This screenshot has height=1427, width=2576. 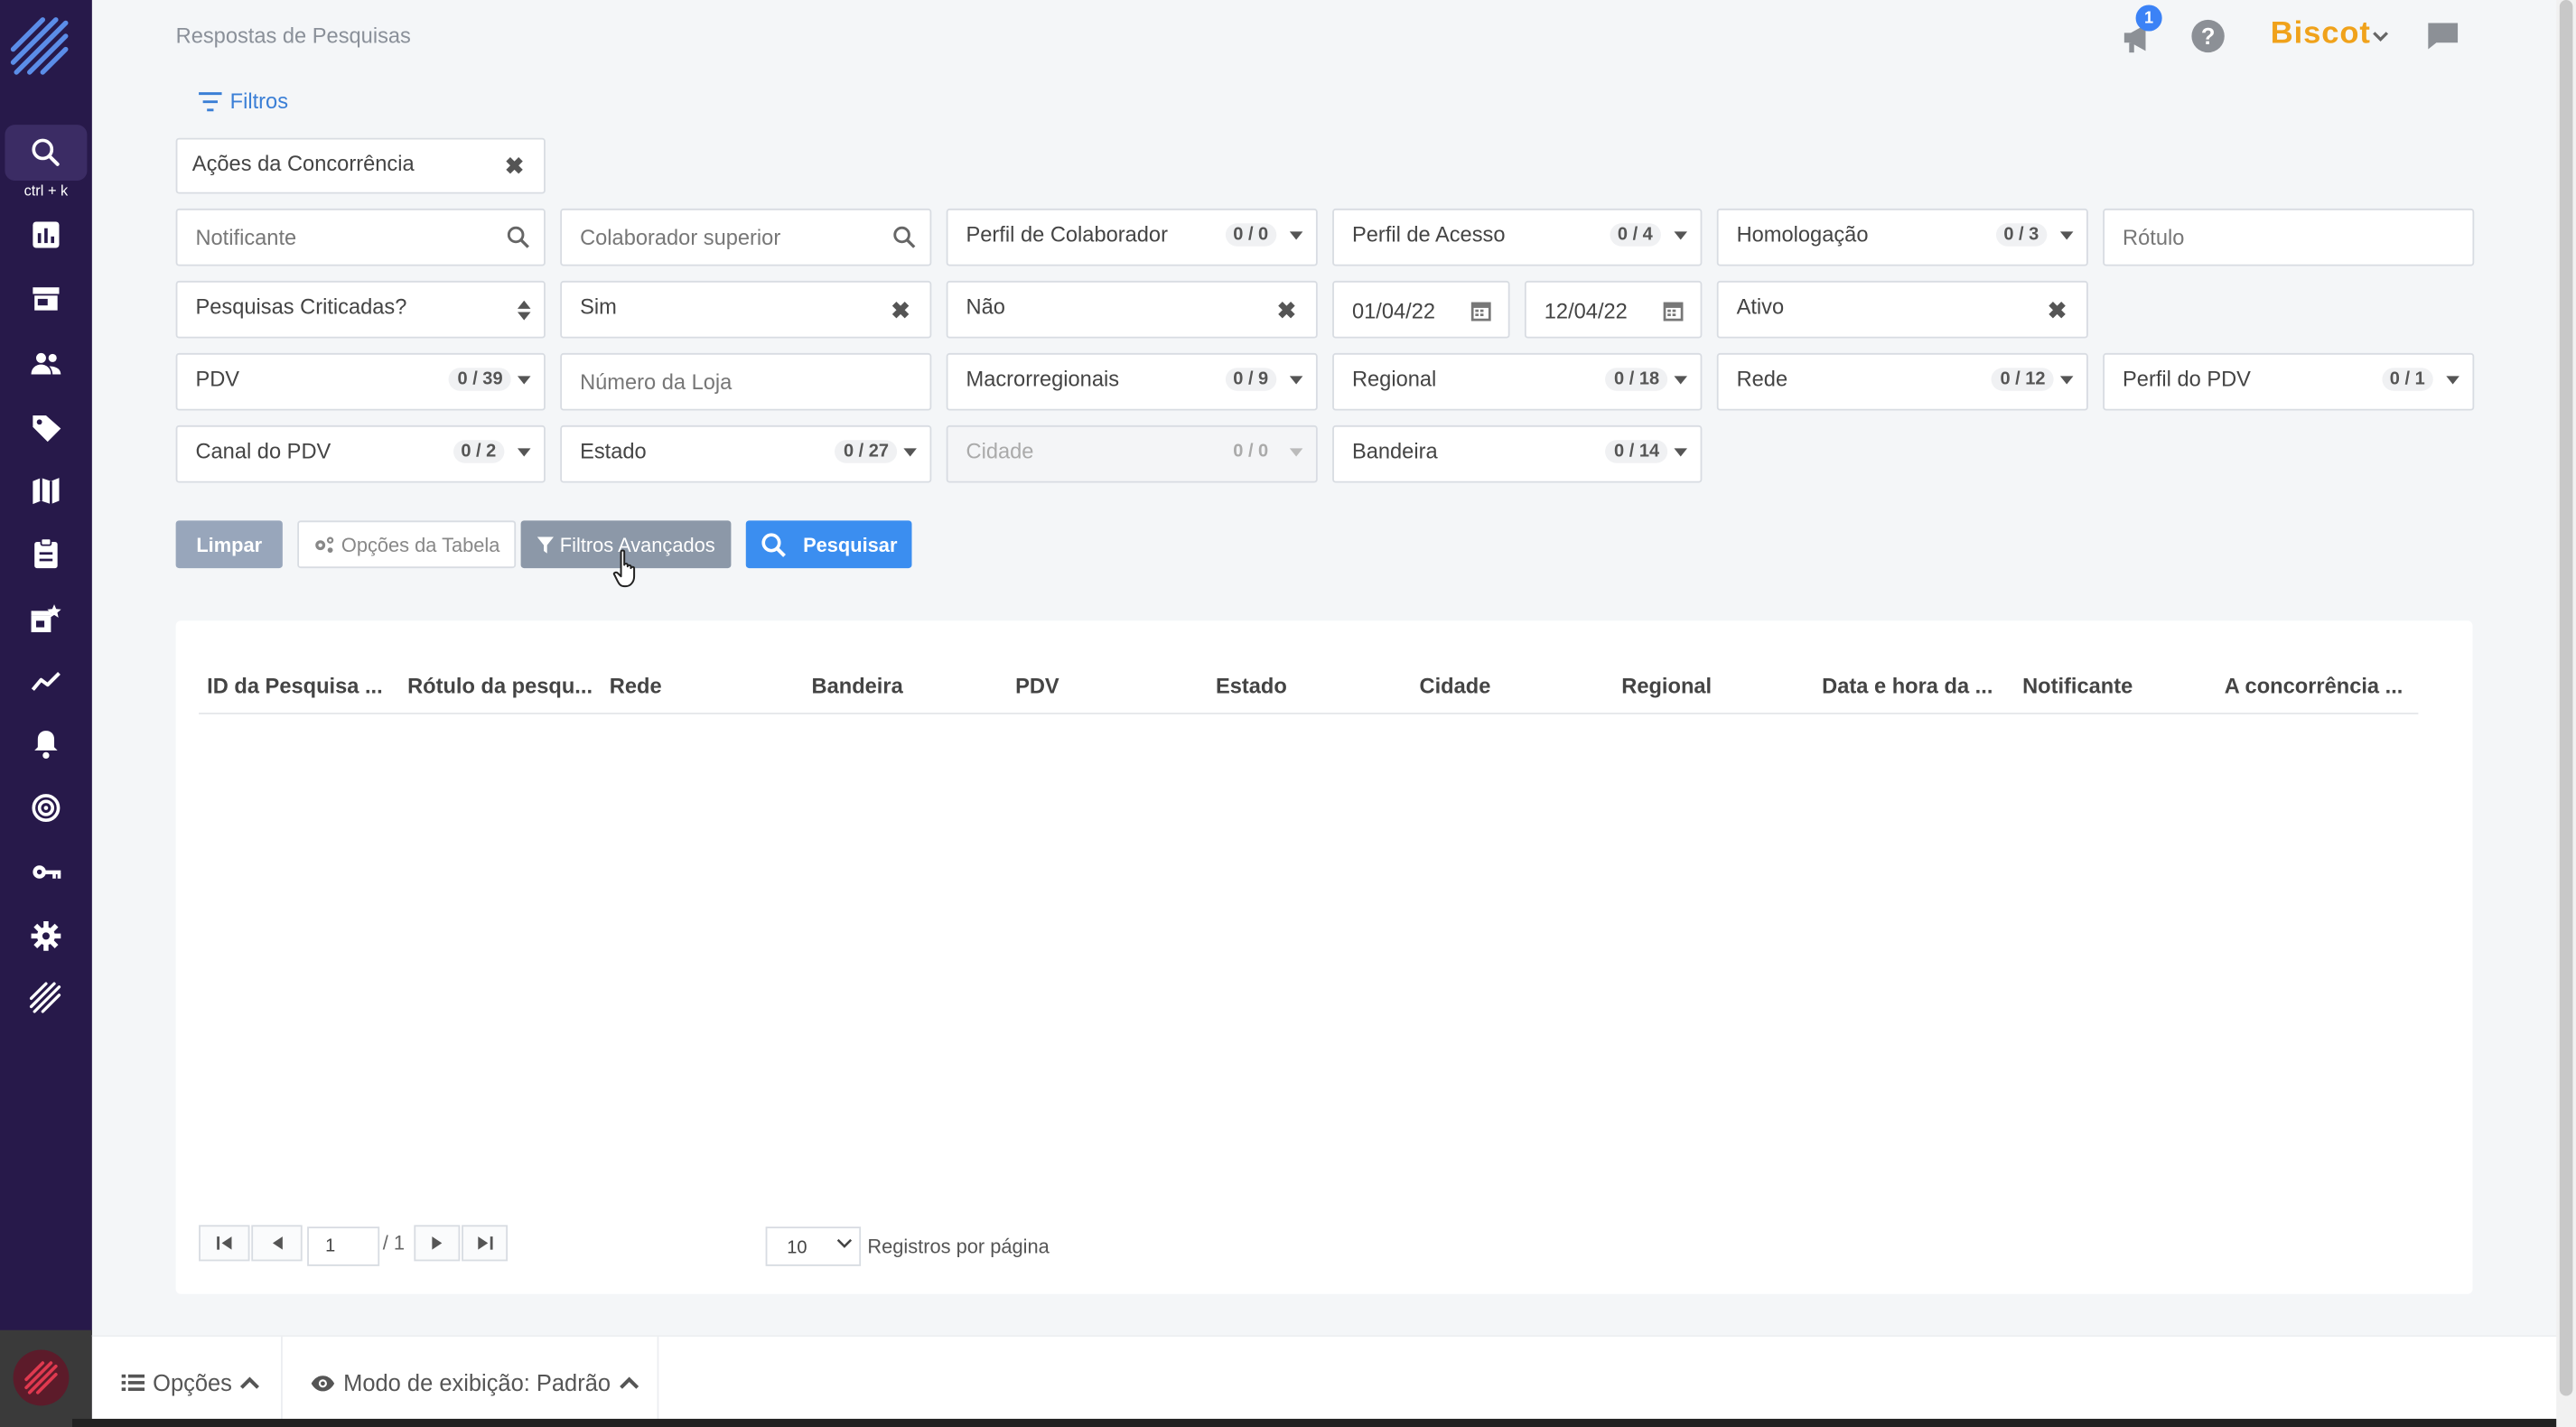 I want to click on bell-icon, so click(x=46, y=744).